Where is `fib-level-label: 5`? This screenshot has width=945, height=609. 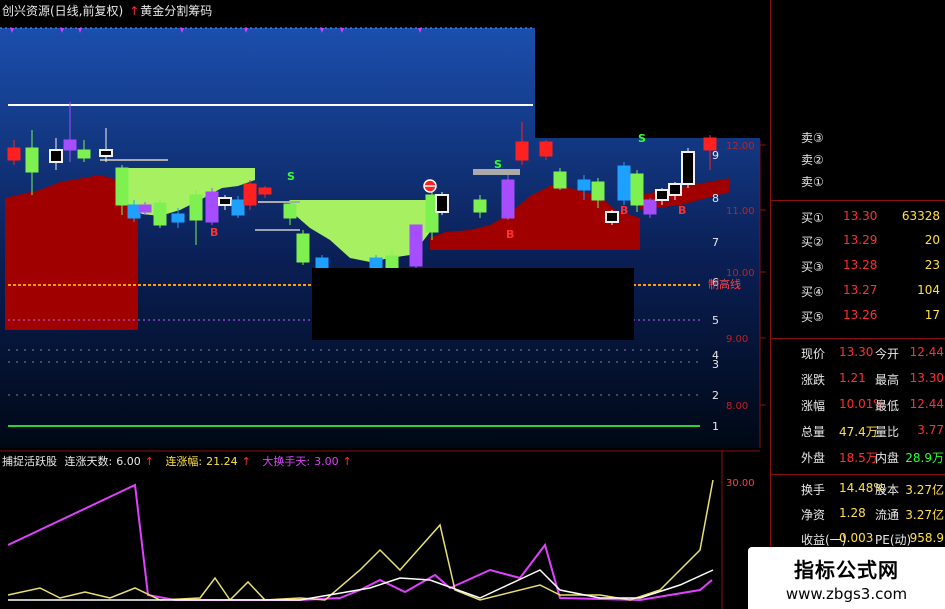 fib-level-label: 5 is located at coordinates (715, 320).